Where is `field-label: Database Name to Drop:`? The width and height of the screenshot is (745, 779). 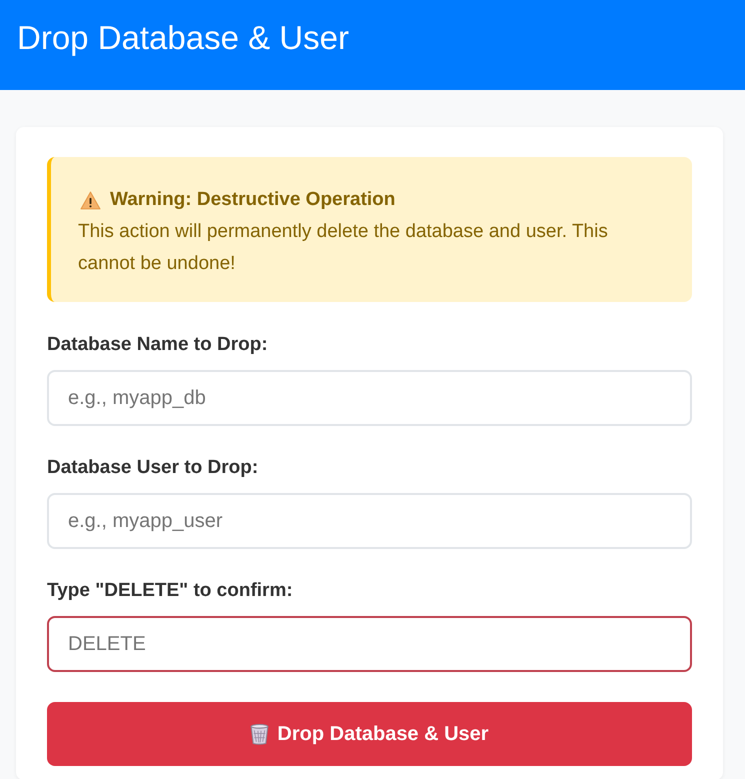 field-label: Database Name to Drop: is located at coordinates (158, 345).